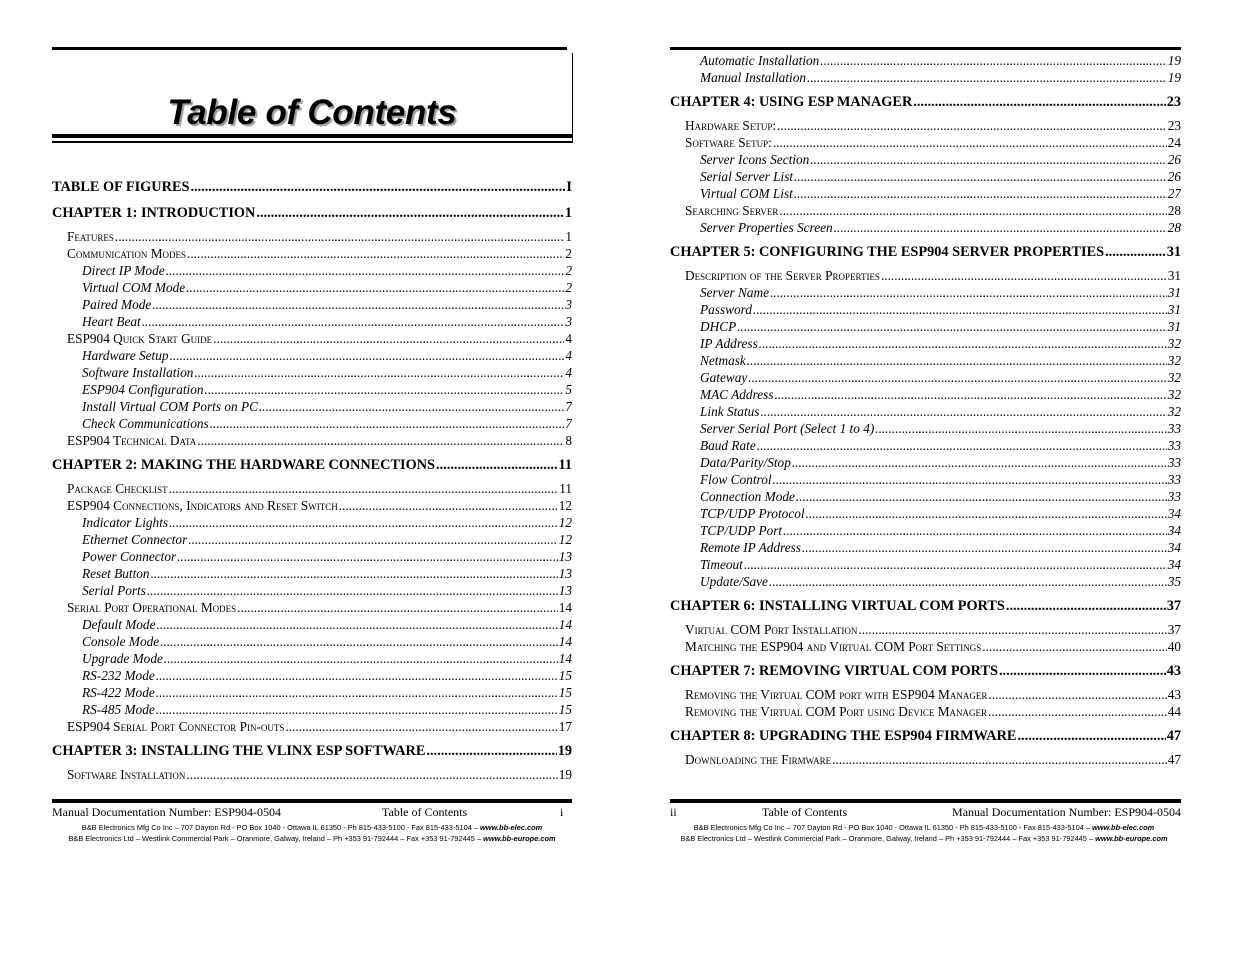 The height and width of the screenshot is (954, 1235). Describe the element at coordinates (925, 142) in the screenshot. I see `toc-section-entry: Software Setup: 24` at that location.